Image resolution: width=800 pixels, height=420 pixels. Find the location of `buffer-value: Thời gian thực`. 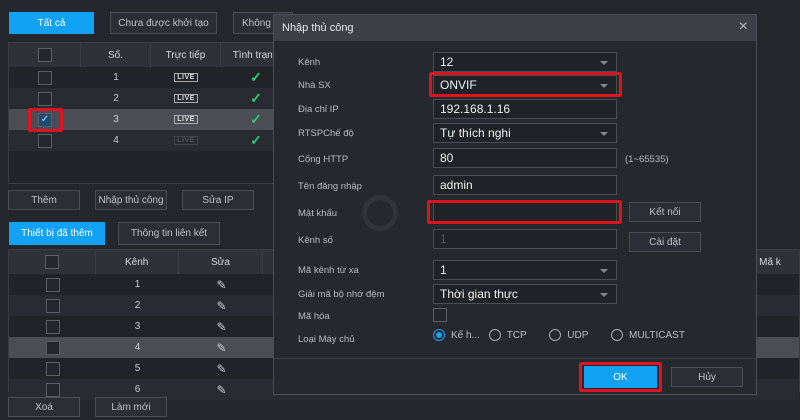

buffer-value: Thời gian thực is located at coordinates (479, 294).